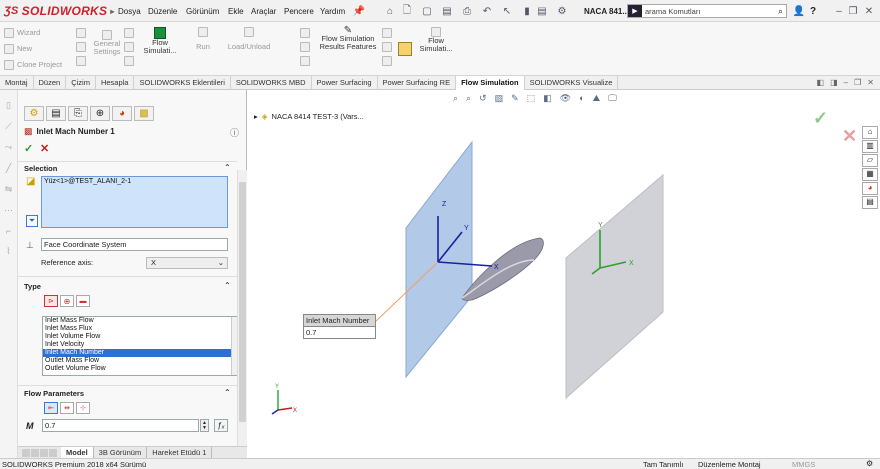 The image size is (880, 469). What do you see at coordinates (407, 11) in the screenshot?
I see `new-doc-icon: 🗋` at bounding box center [407, 11].